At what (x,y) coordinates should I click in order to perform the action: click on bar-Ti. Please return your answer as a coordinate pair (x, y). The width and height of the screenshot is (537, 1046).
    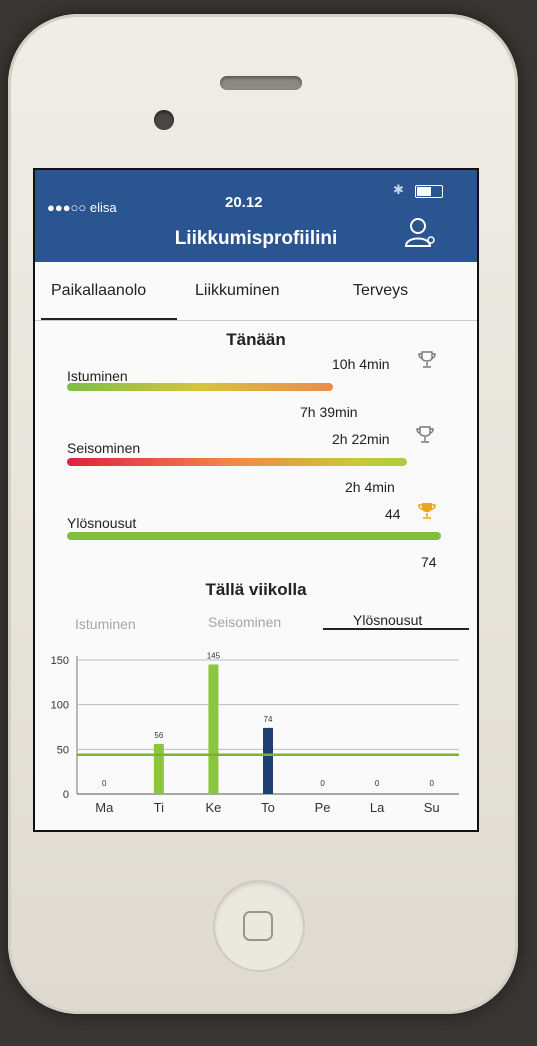
    Looking at the image, I should click on (158, 768).